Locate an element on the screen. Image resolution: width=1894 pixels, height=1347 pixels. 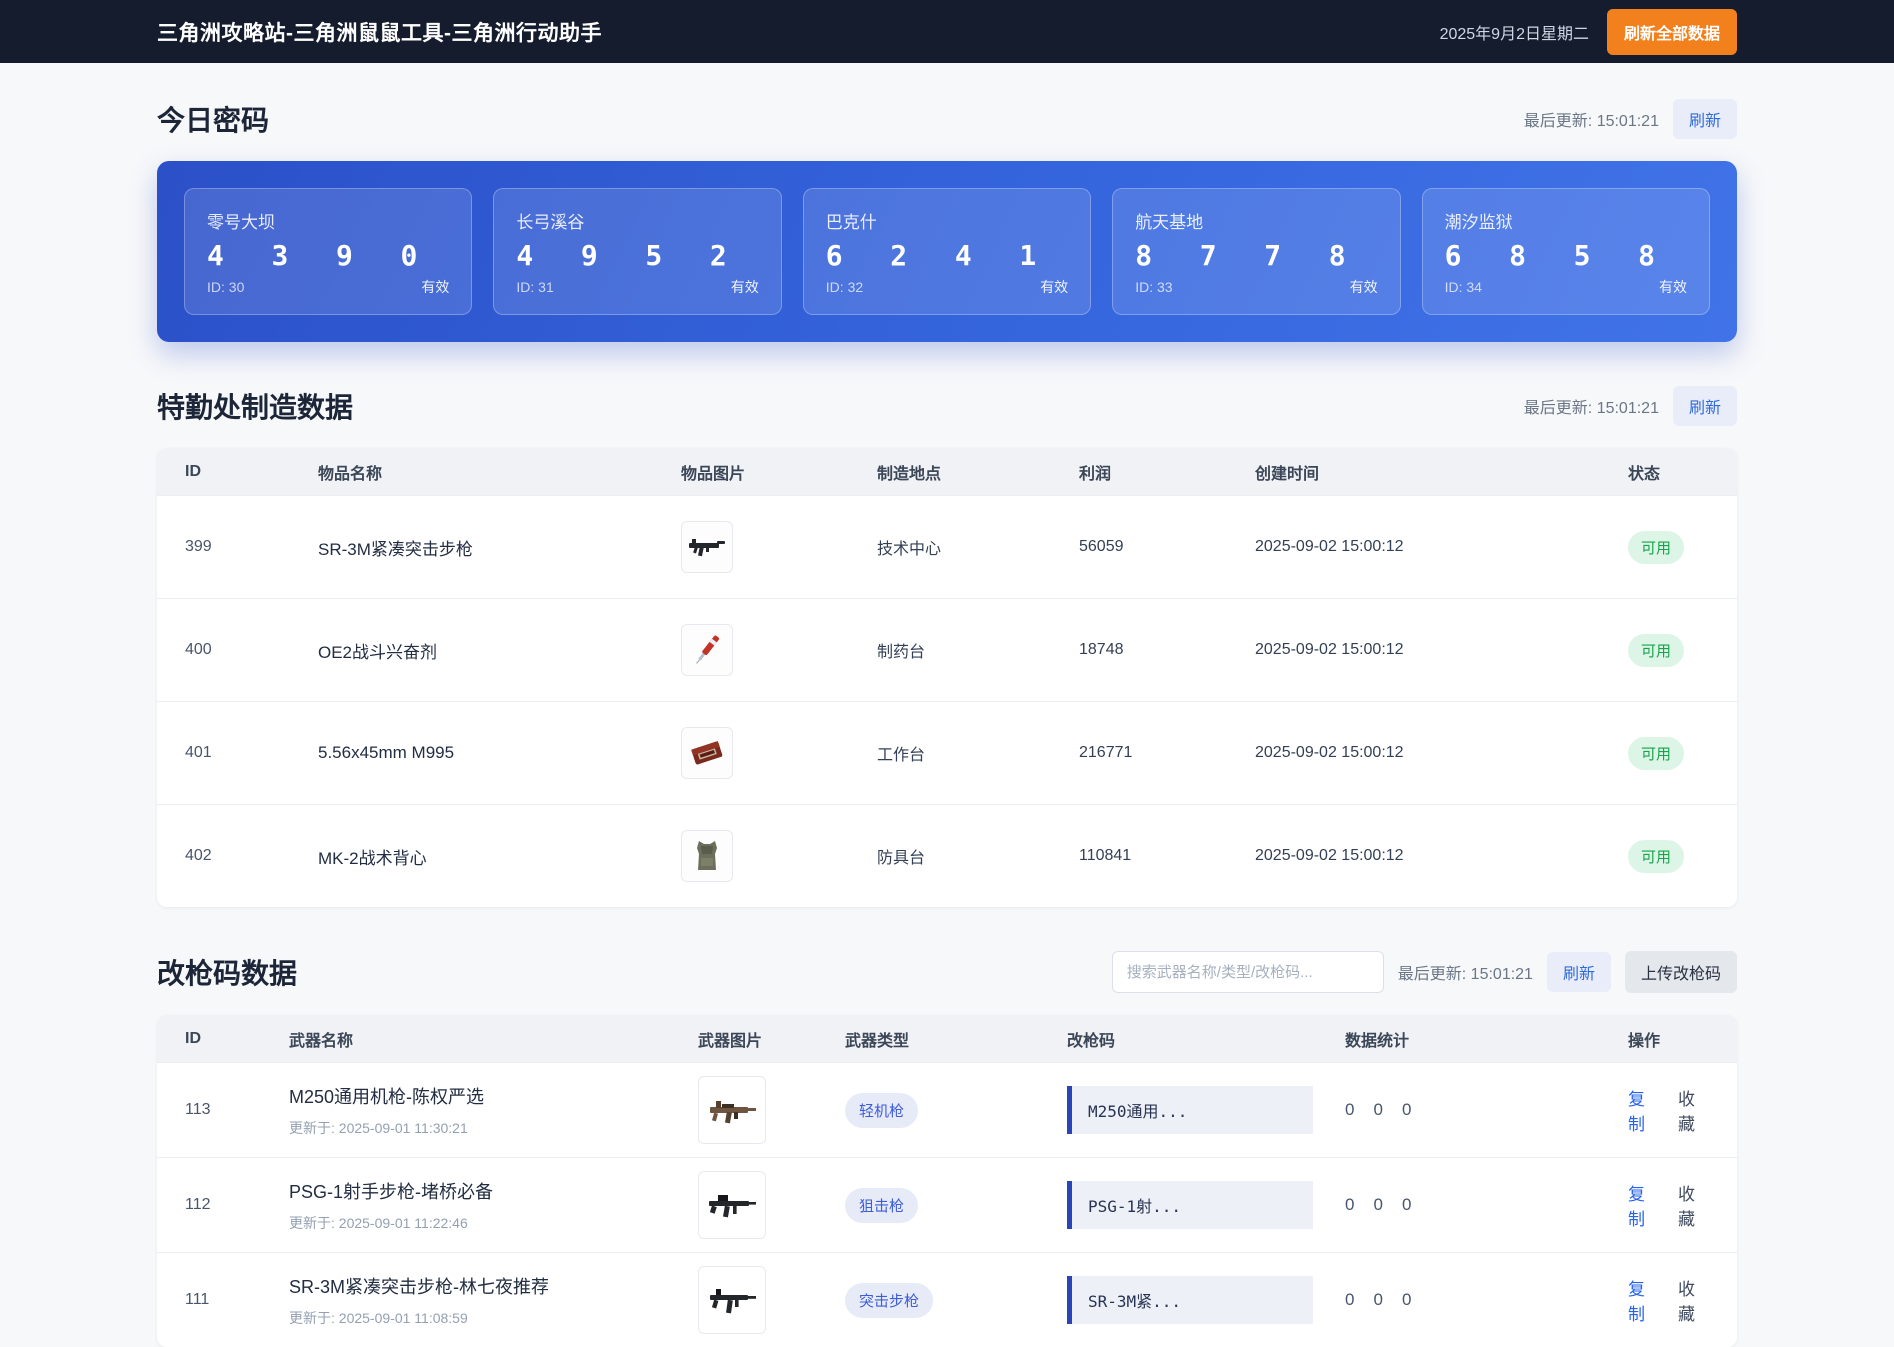
password-code: 4 3 9 0 is located at coordinates (320, 255).